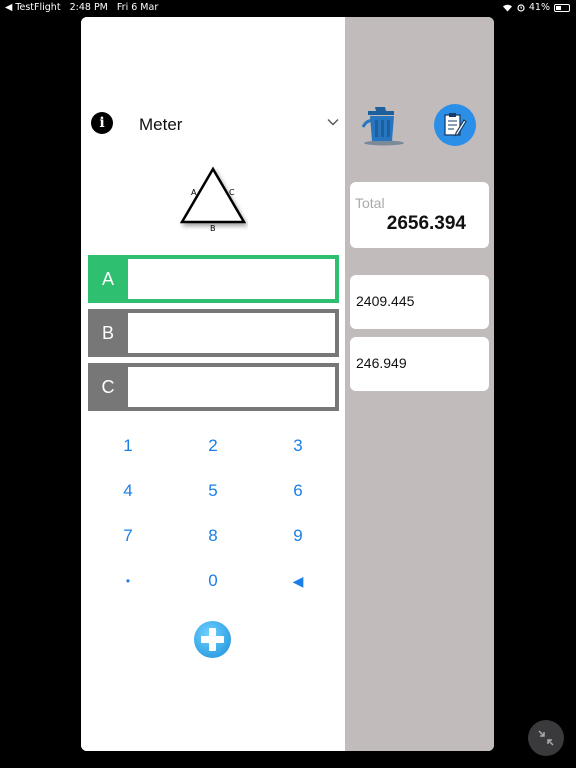  Describe the element at coordinates (233, 279) in the screenshot. I see `side-a-input` at that location.